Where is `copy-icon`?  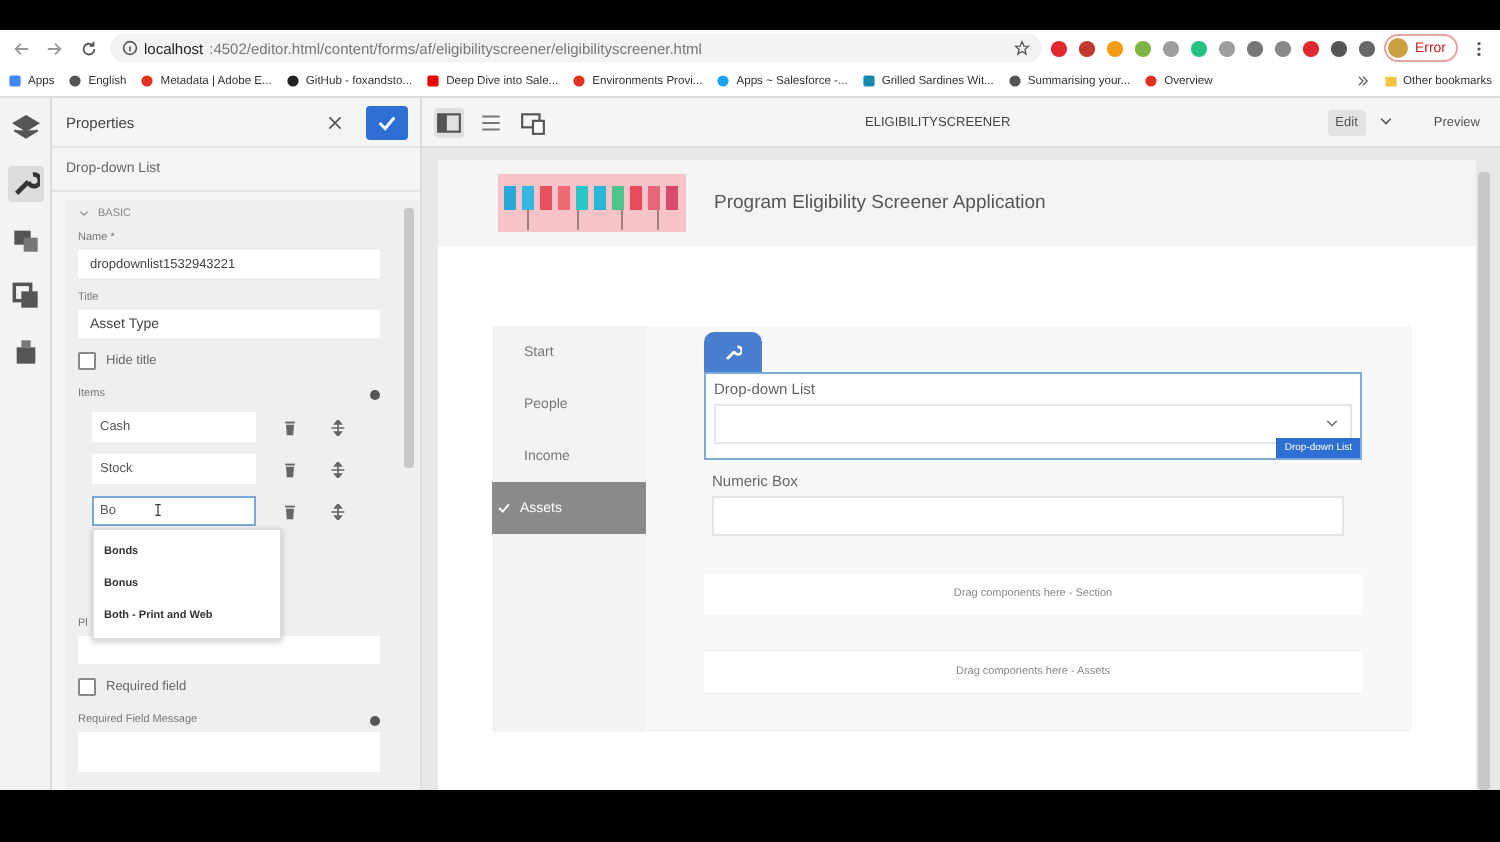 copy-icon is located at coordinates (25, 296).